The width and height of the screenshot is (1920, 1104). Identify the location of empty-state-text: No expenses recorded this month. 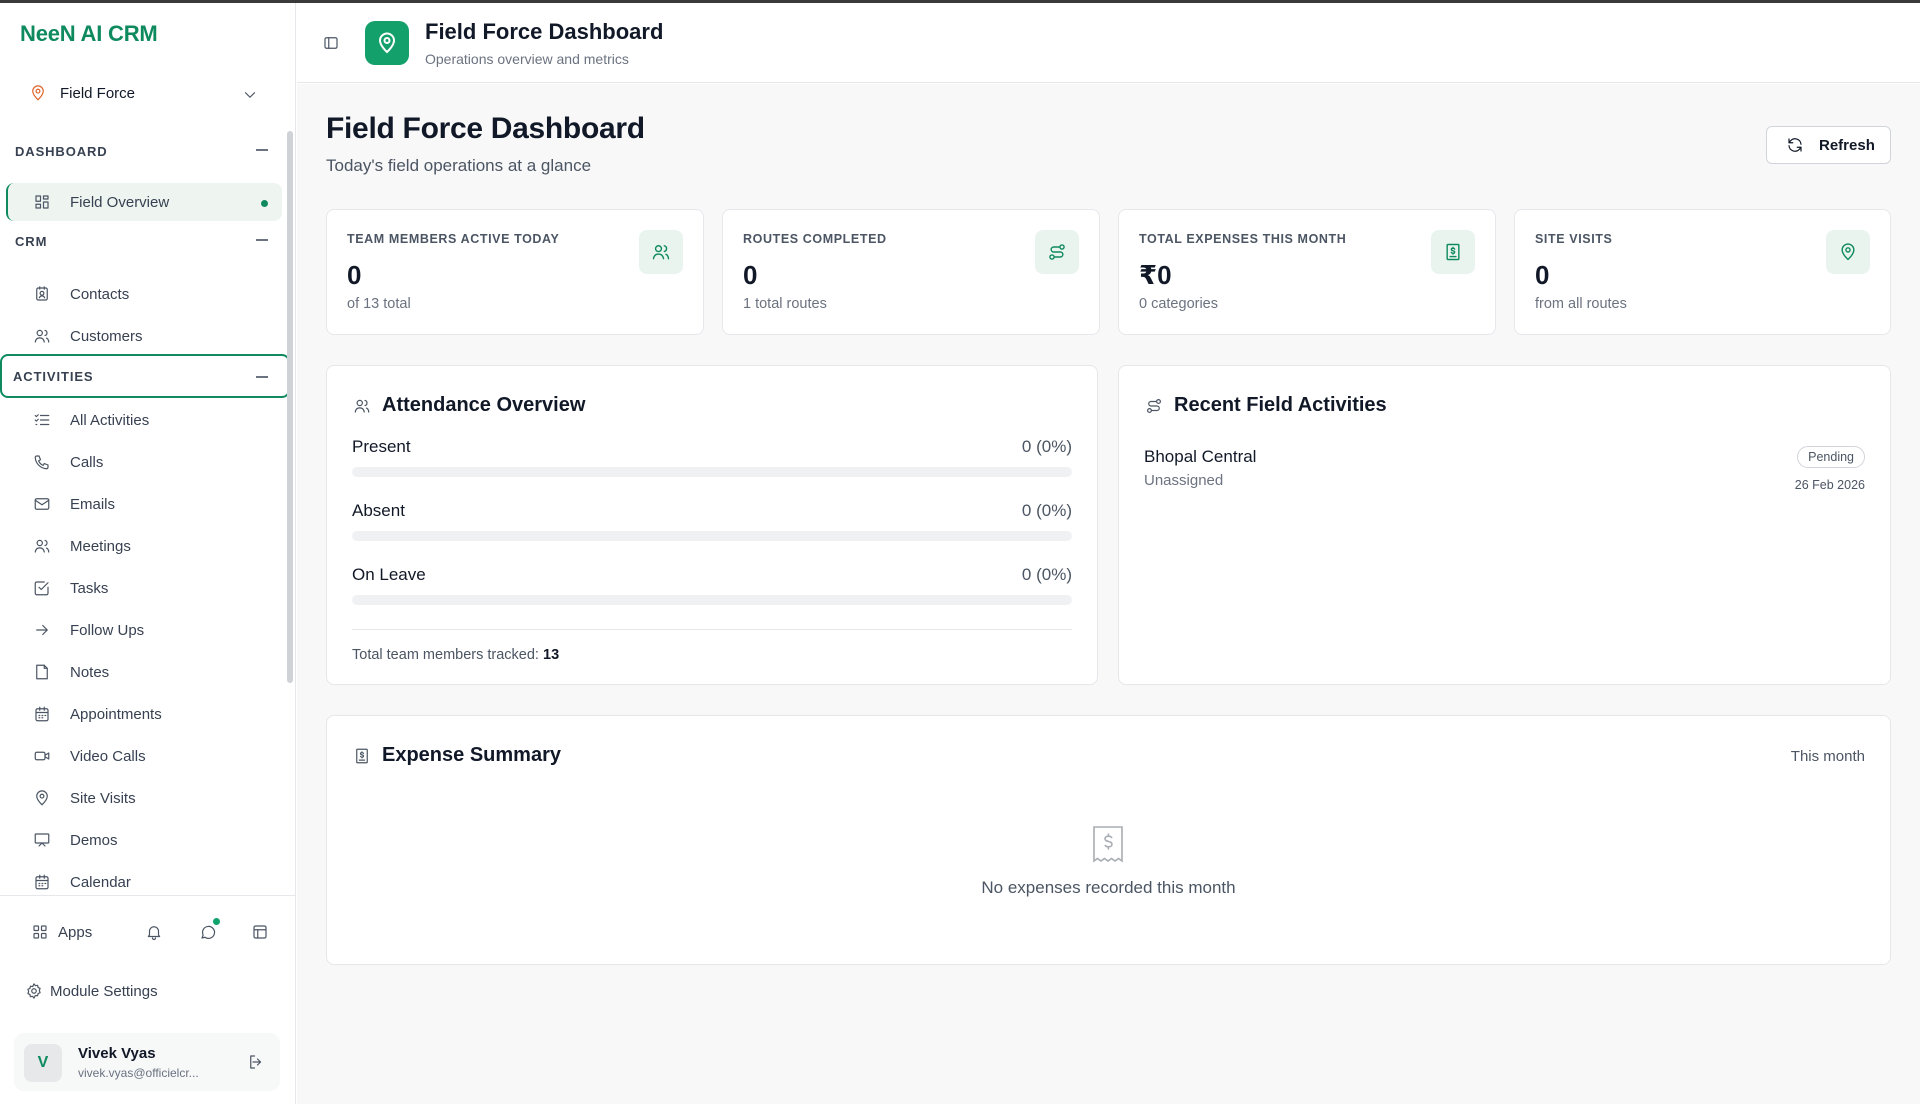
(1108, 887).